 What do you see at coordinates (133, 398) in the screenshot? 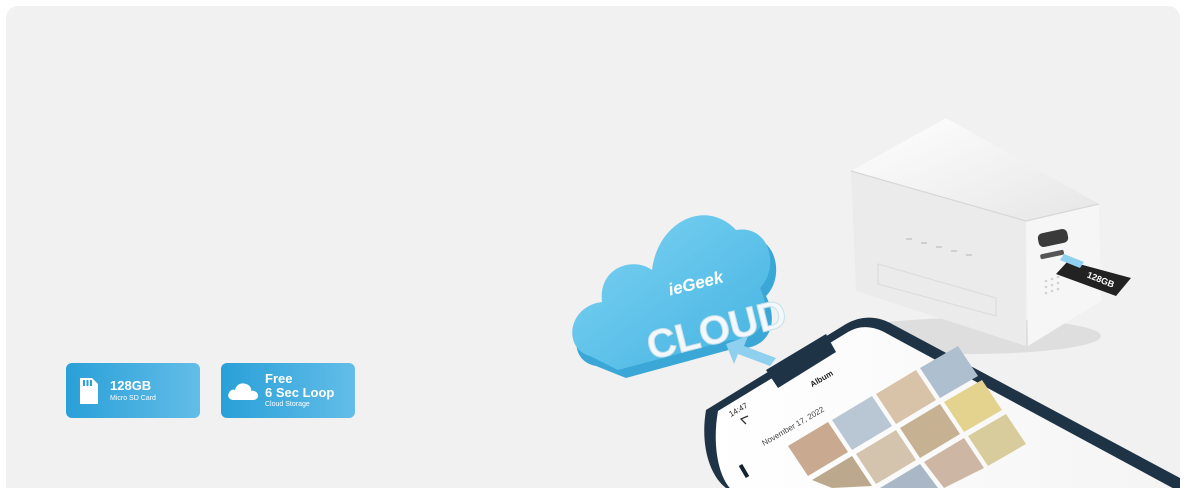
I see `sd-badge-subtitle: Micro SD Card` at bounding box center [133, 398].